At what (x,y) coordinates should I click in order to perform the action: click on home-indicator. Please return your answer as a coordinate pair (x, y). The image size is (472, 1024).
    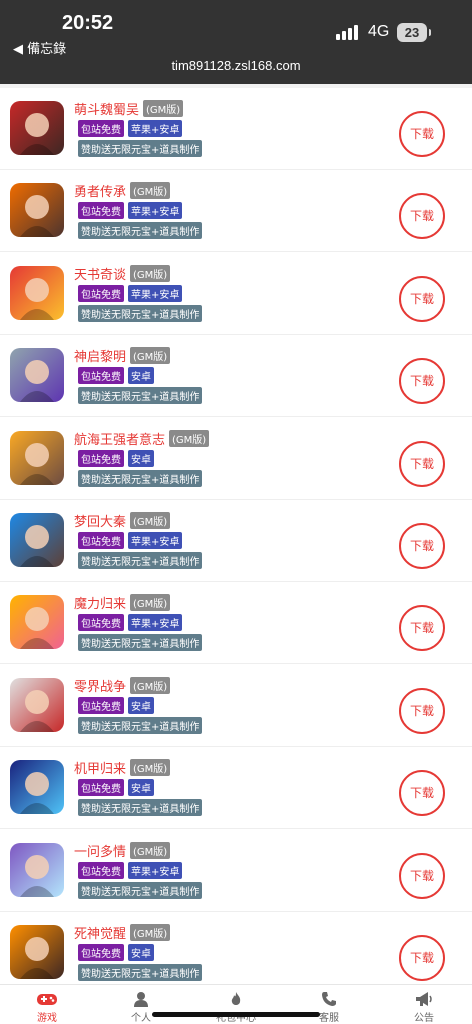
    Looking at the image, I should click on (236, 1014).